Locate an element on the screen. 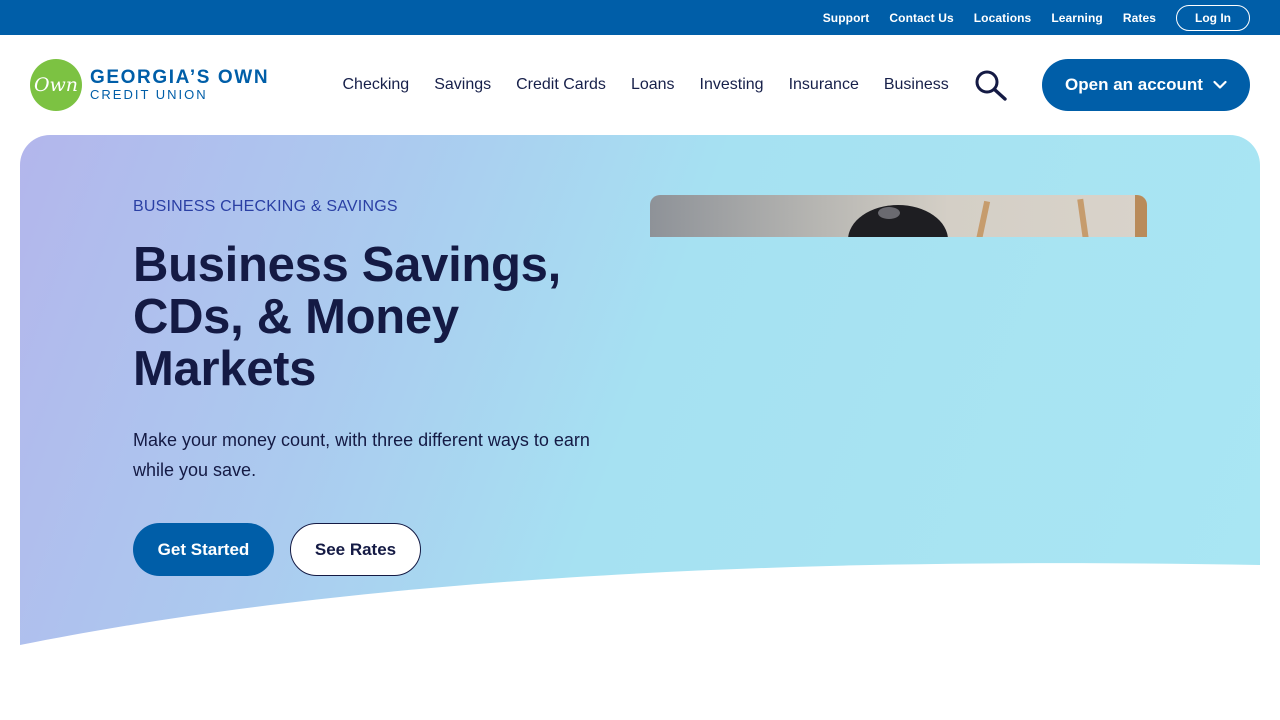 This screenshot has height=720, width=1280. chevron-down-icon is located at coordinates (1220, 84).